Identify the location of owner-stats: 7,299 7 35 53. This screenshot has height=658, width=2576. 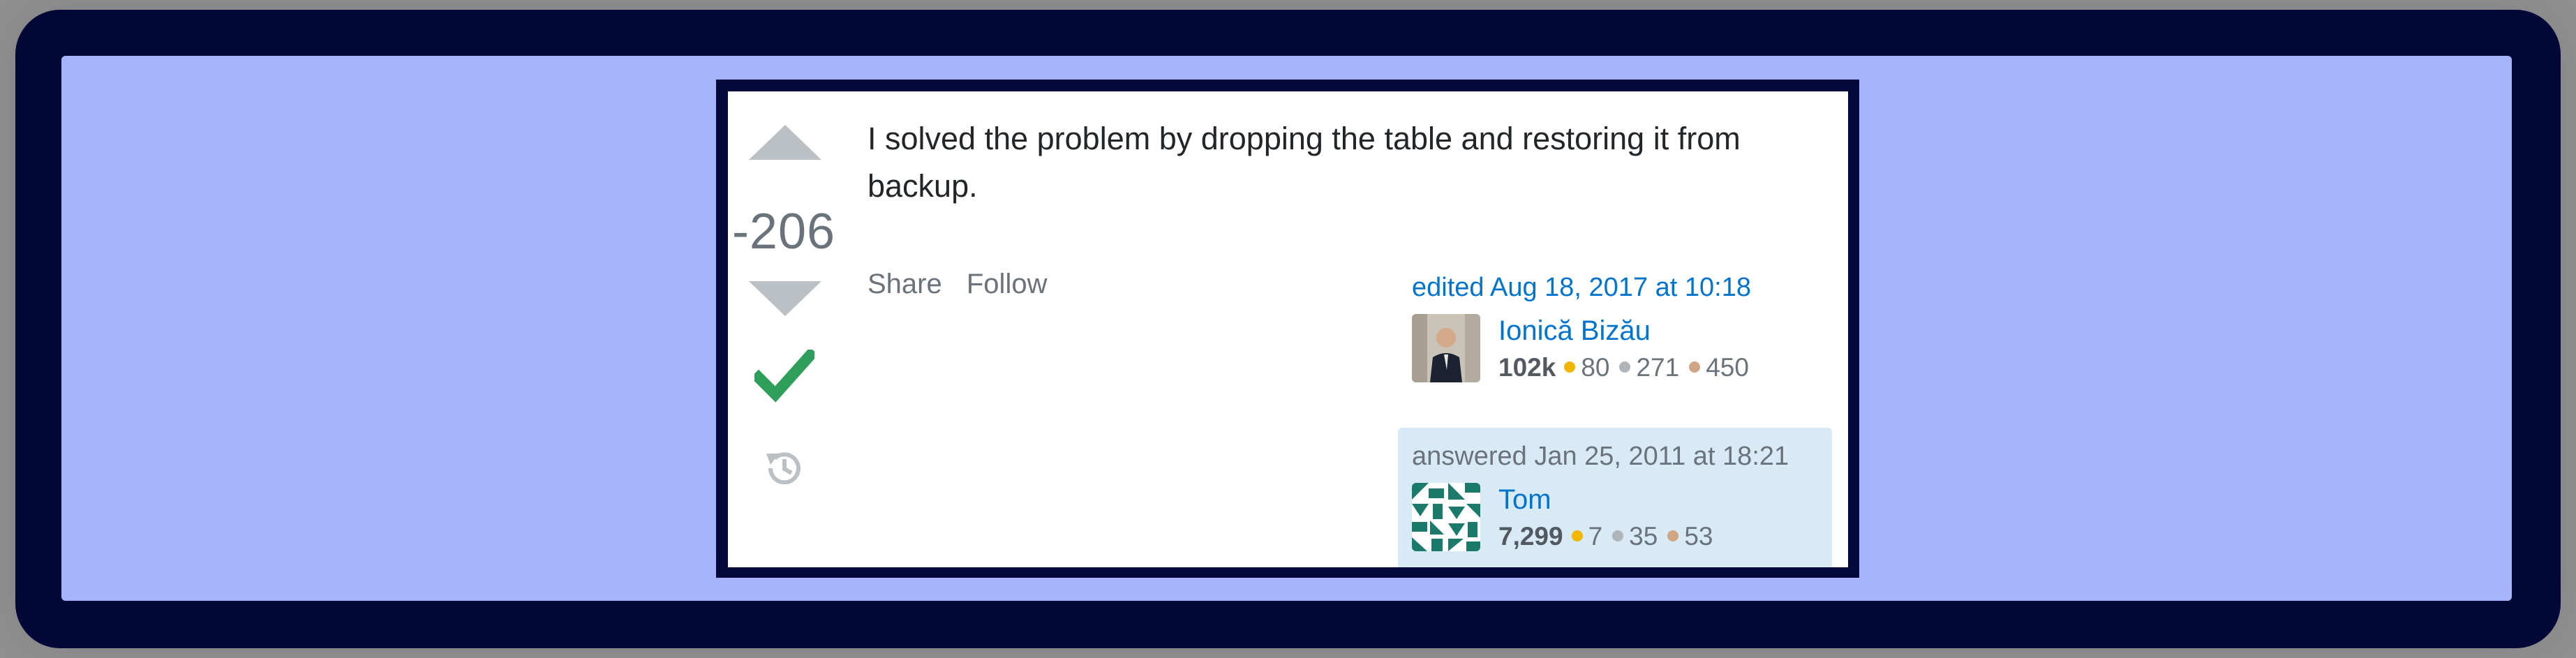
(1610, 536).